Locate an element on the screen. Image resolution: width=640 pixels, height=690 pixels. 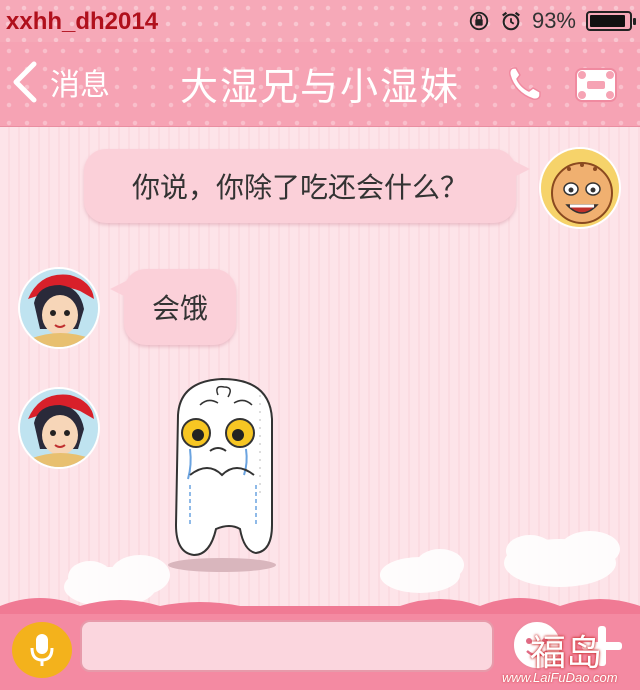
watermark-brand: 福岛 is located at coordinates (566, 653).